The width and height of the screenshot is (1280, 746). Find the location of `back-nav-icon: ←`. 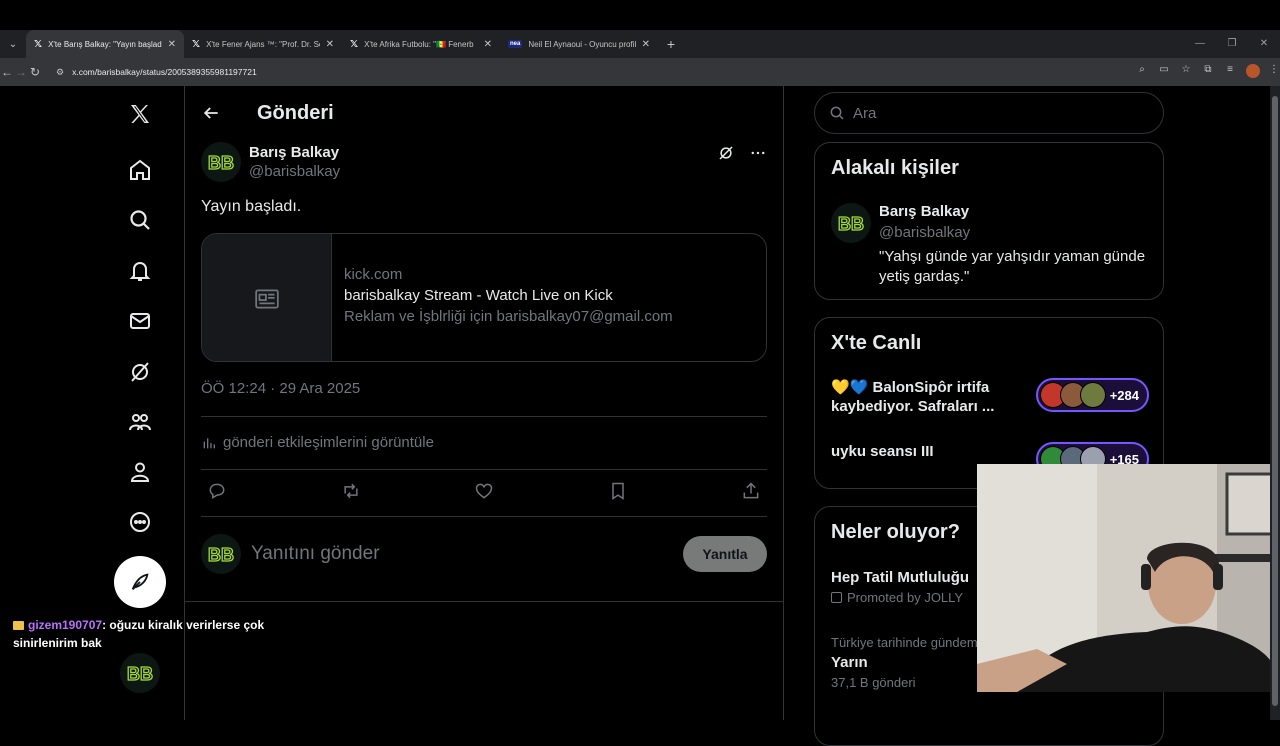

back-nav-icon: ← is located at coordinates (7, 72).